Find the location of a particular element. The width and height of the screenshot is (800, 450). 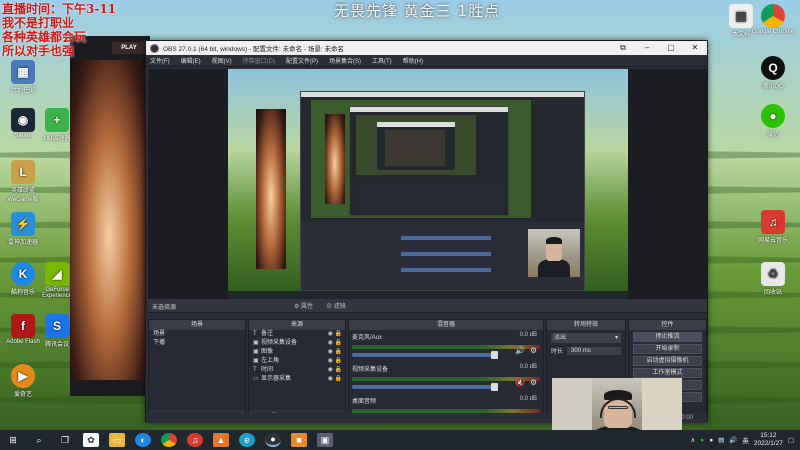

close-button: ✕ is located at coordinates (695, 48).